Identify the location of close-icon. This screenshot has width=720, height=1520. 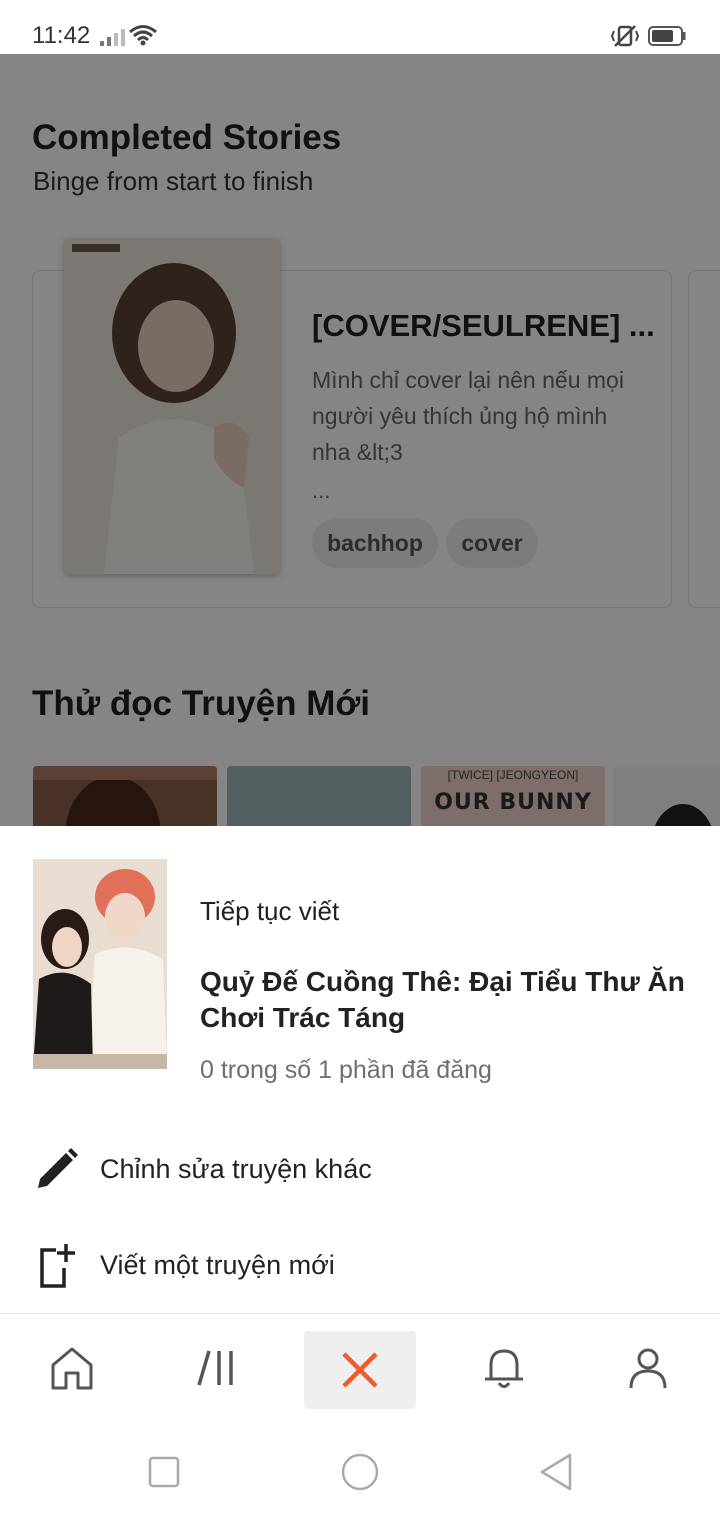
(360, 1370).